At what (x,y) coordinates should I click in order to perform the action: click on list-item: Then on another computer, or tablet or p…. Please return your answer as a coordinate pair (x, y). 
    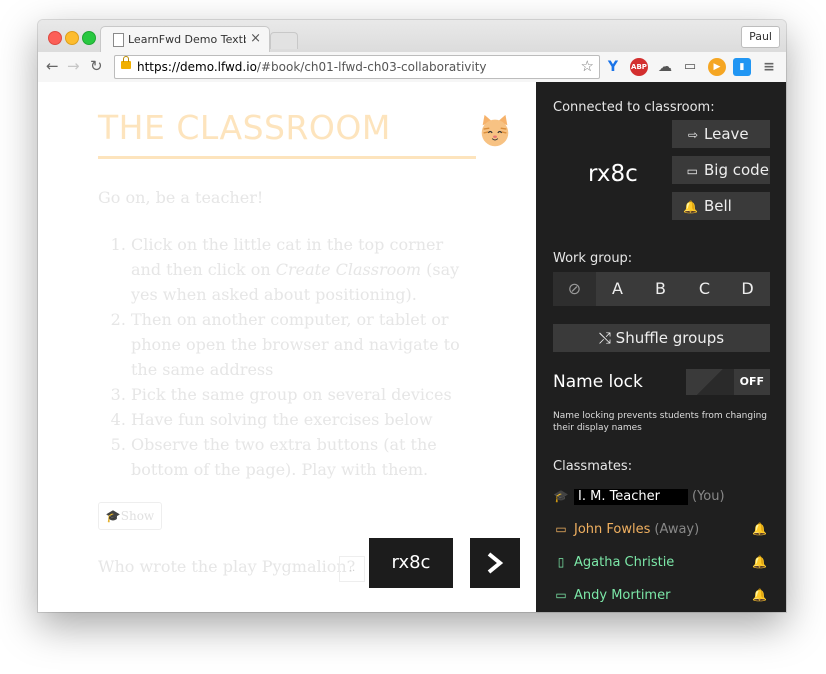
    Looking at the image, I should click on (303, 344).